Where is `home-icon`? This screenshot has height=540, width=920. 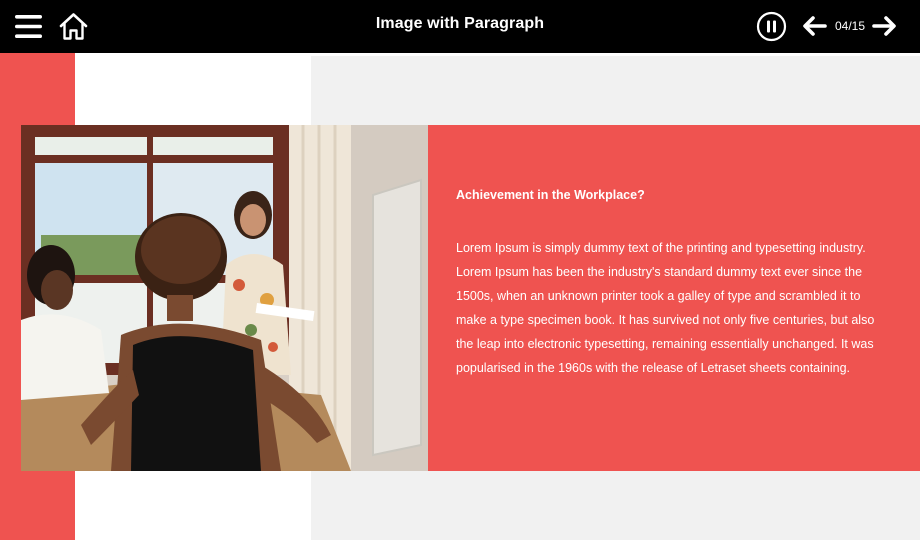 home-icon is located at coordinates (73, 26).